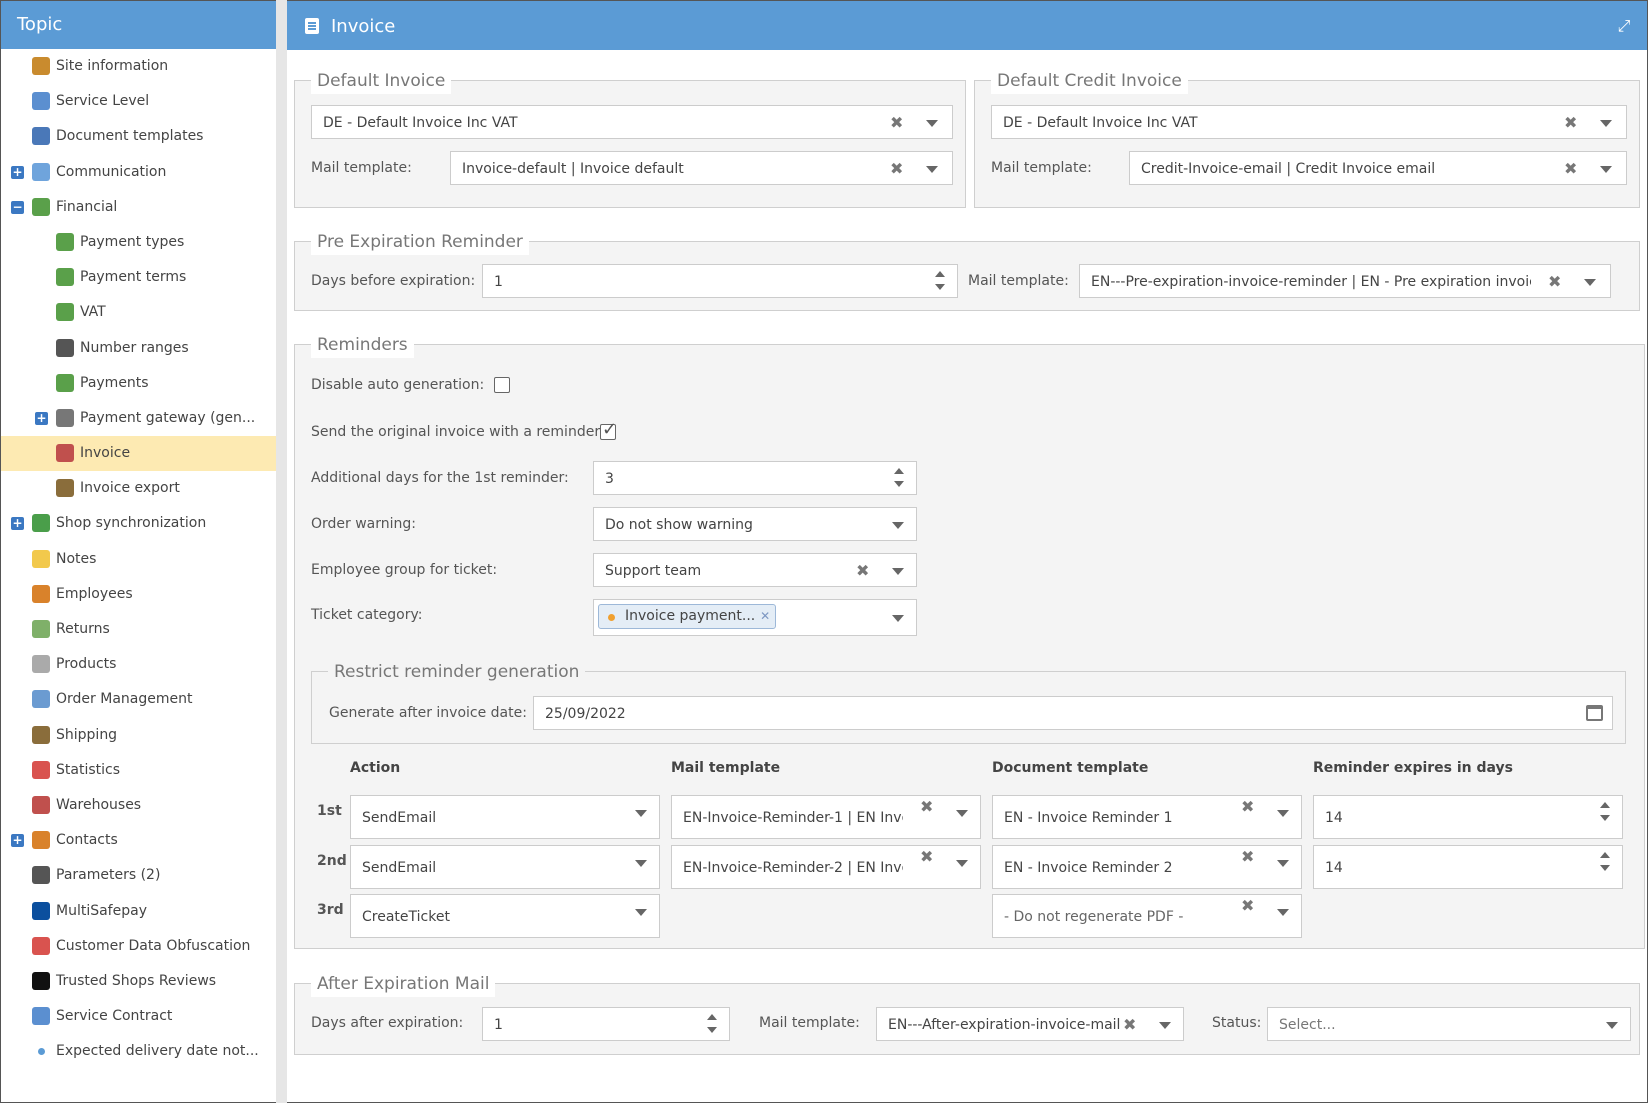 The width and height of the screenshot is (1648, 1103). Describe the element at coordinates (1624, 26) in the screenshot. I see `expand-icon: ⤢` at that location.